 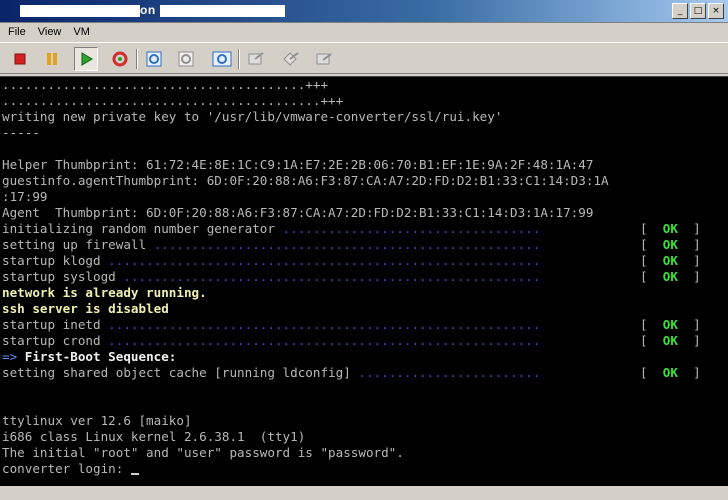 I want to click on console-line: -----, so click(x=21, y=133).